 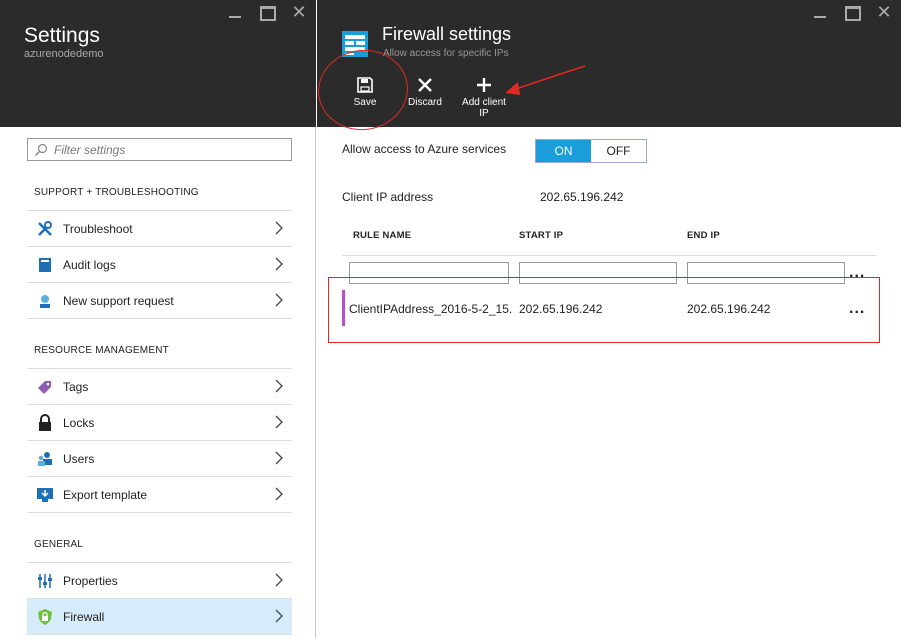 I want to click on add-client-ip-button: Add client IP, so click(x=484, y=97).